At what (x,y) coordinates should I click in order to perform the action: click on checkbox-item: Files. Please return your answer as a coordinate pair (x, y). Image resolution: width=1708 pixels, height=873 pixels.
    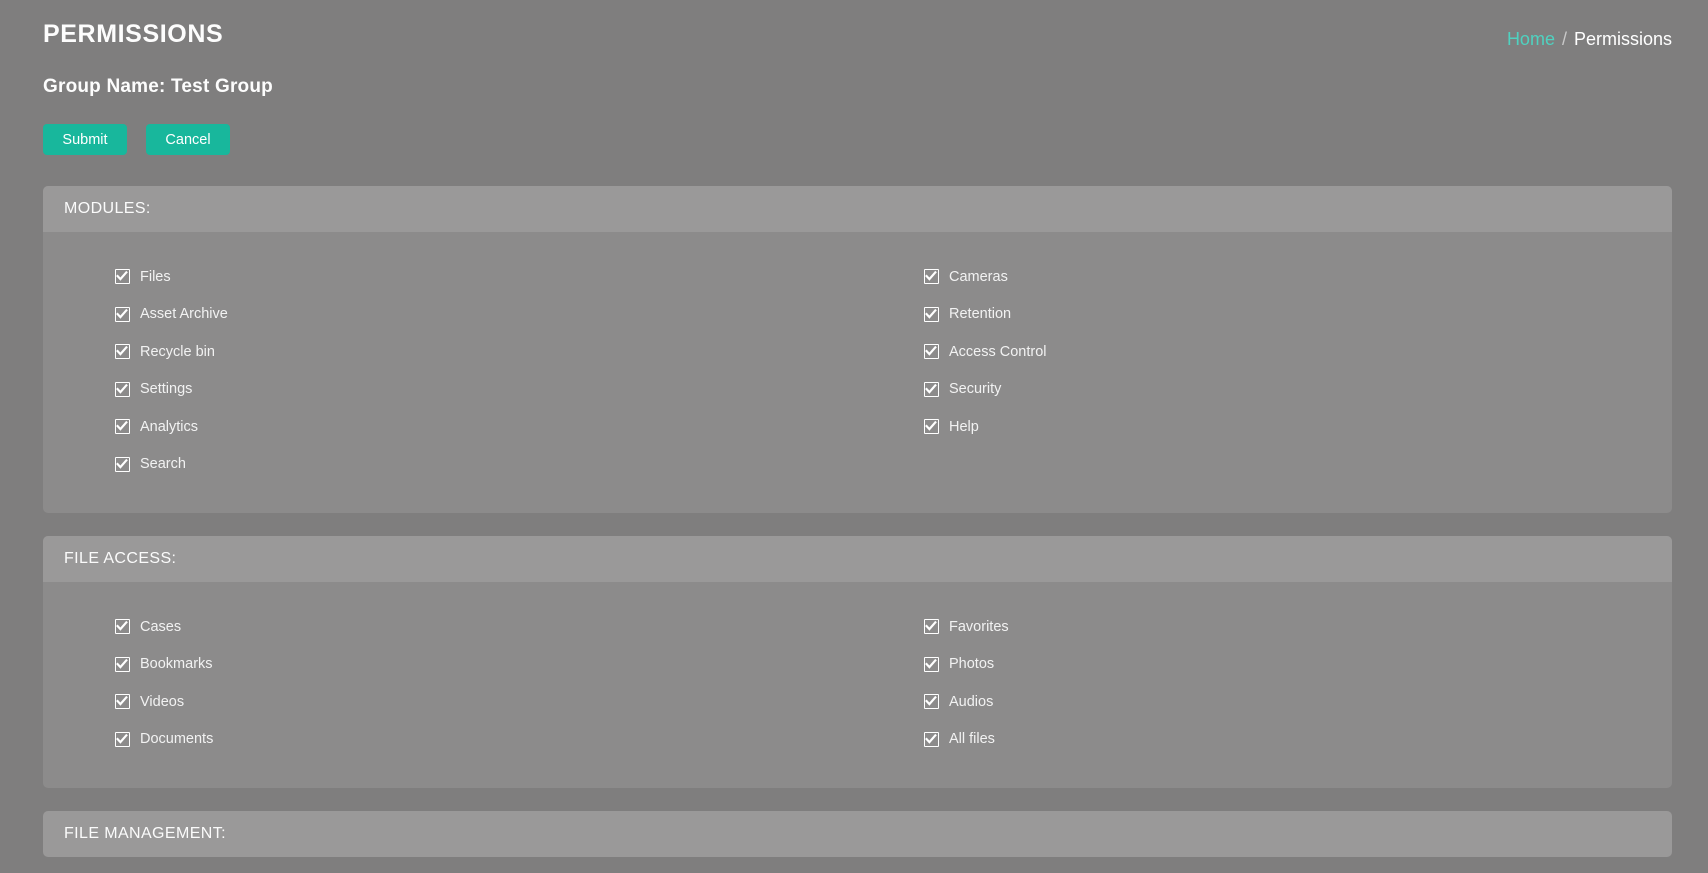
    Looking at the image, I should click on (468, 277).